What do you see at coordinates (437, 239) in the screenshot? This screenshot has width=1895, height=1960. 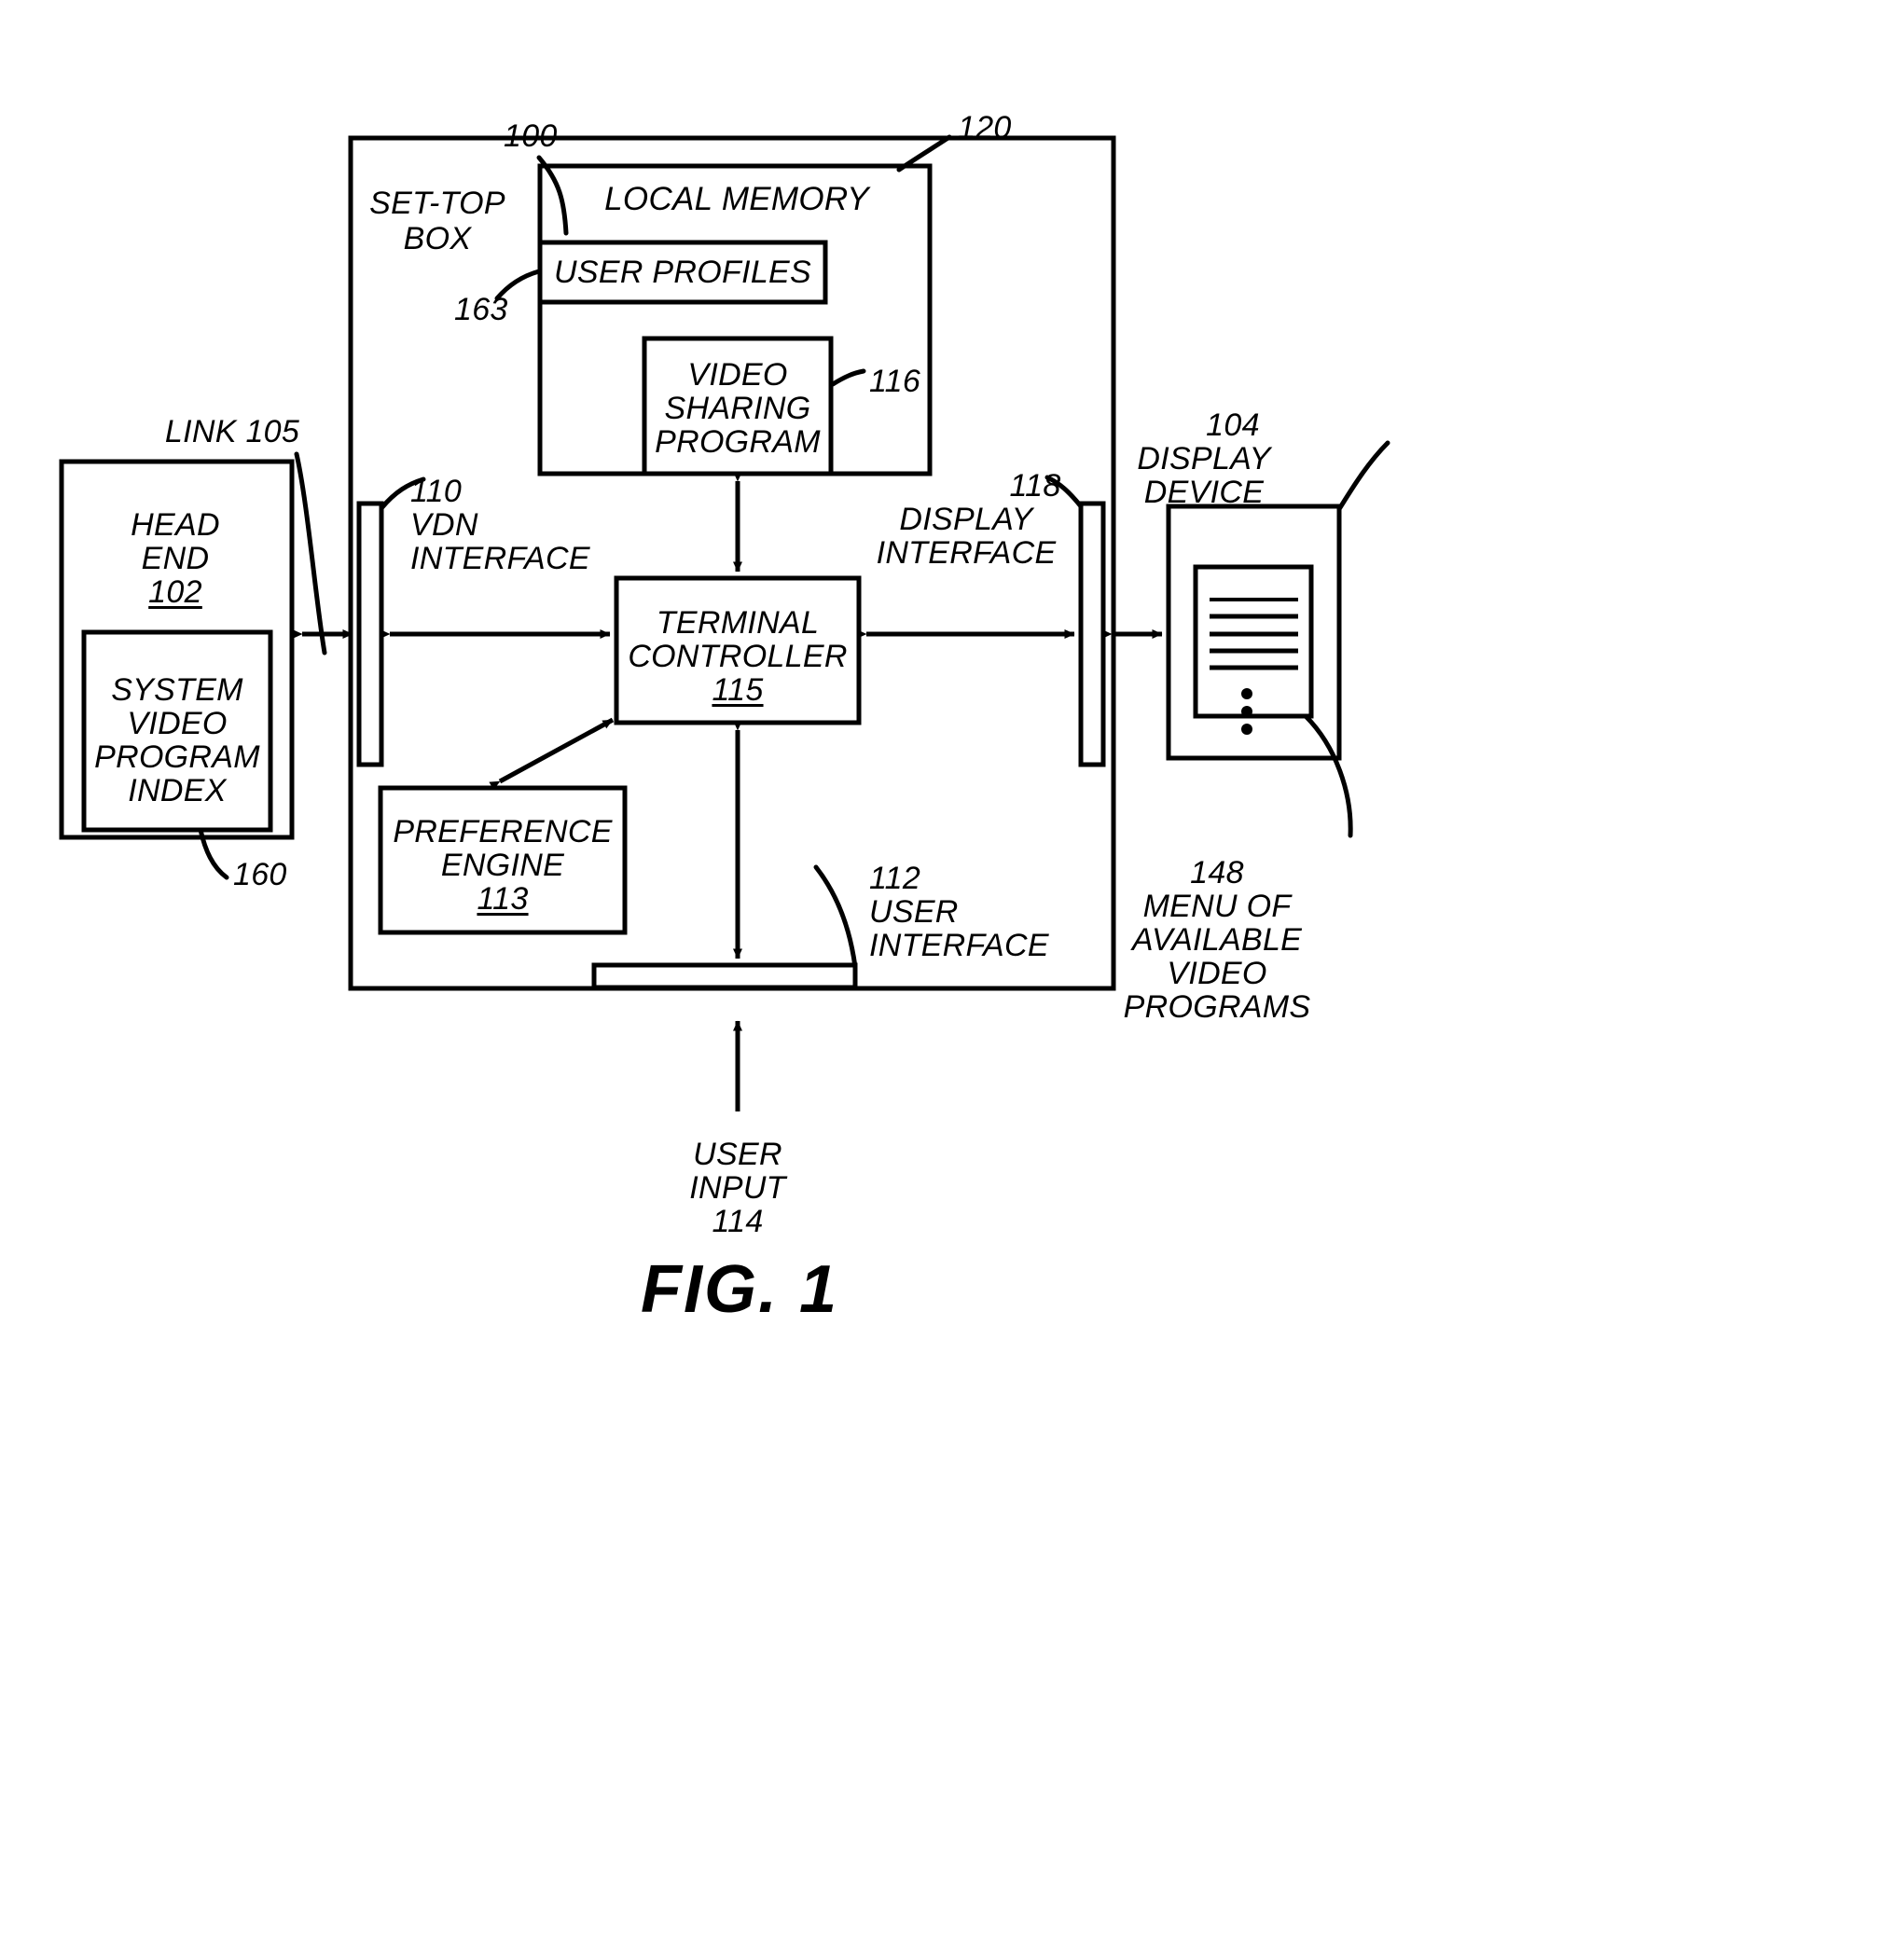 I see `set-top-box-label-line2: BOX` at bounding box center [437, 239].